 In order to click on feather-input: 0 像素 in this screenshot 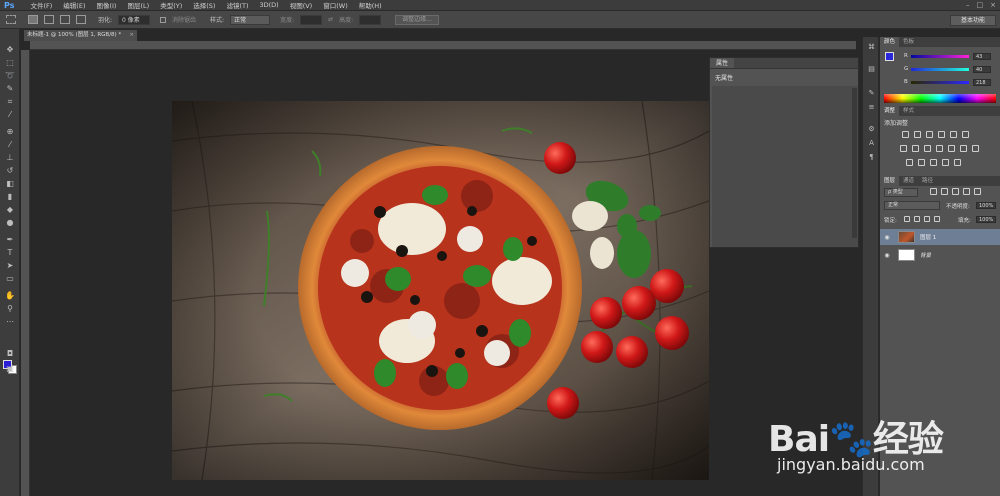, I will do `click(134, 19)`.